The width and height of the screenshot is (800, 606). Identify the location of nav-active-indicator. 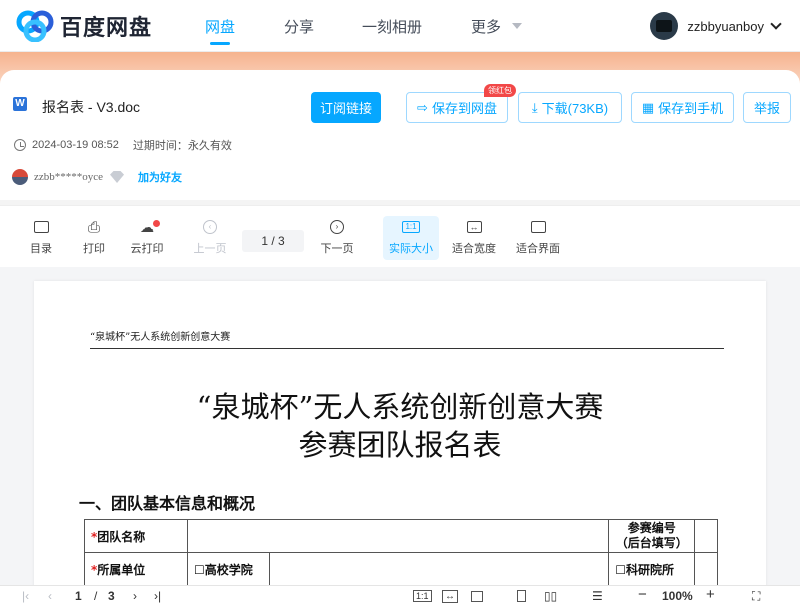
(220, 43).